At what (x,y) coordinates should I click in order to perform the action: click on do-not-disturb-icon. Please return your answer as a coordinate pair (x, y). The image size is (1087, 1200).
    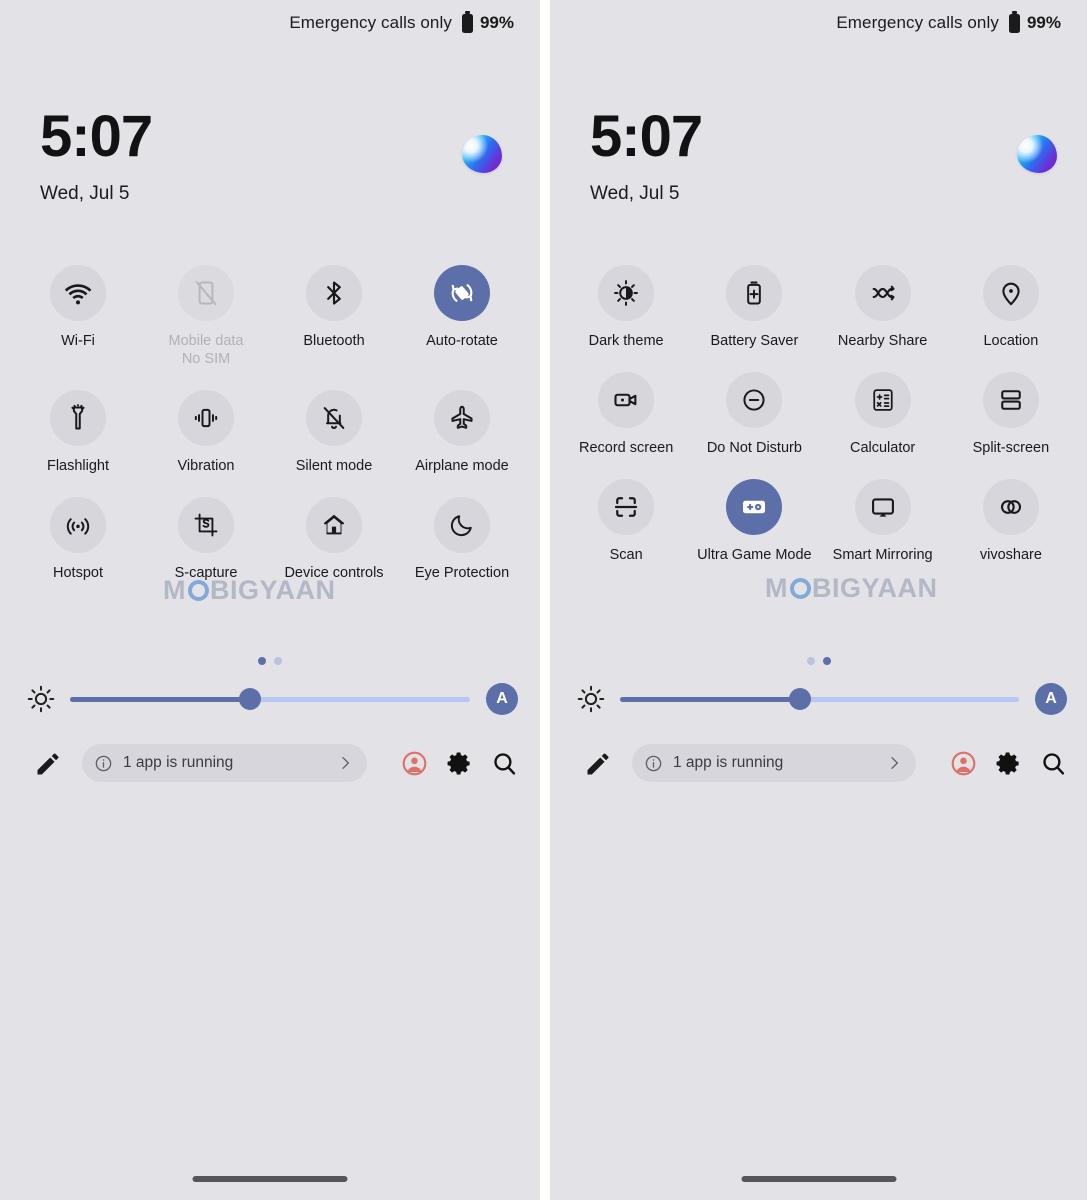
    Looking at the image, I should click on (754, 400).